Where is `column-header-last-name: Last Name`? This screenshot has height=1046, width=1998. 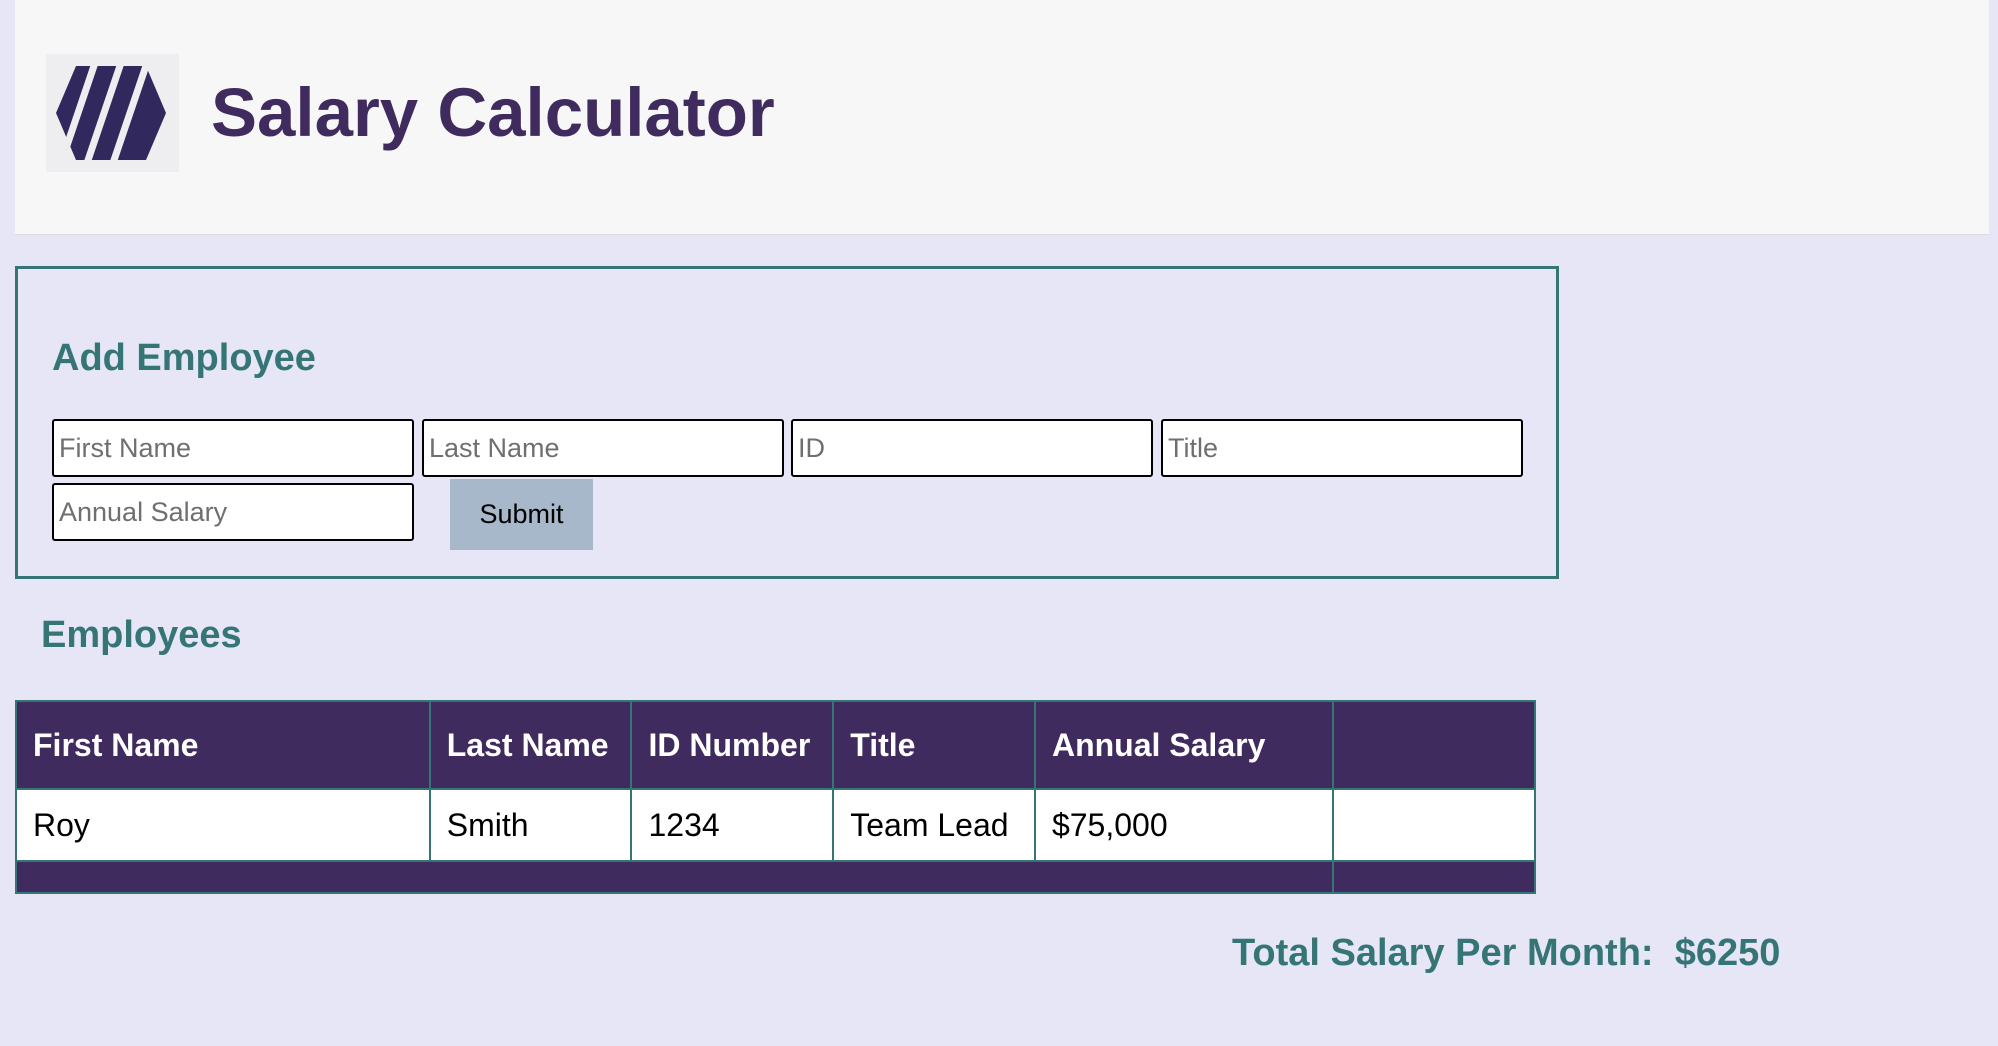
column-header-last-name: Last Name is located at coordinates (530, 745).